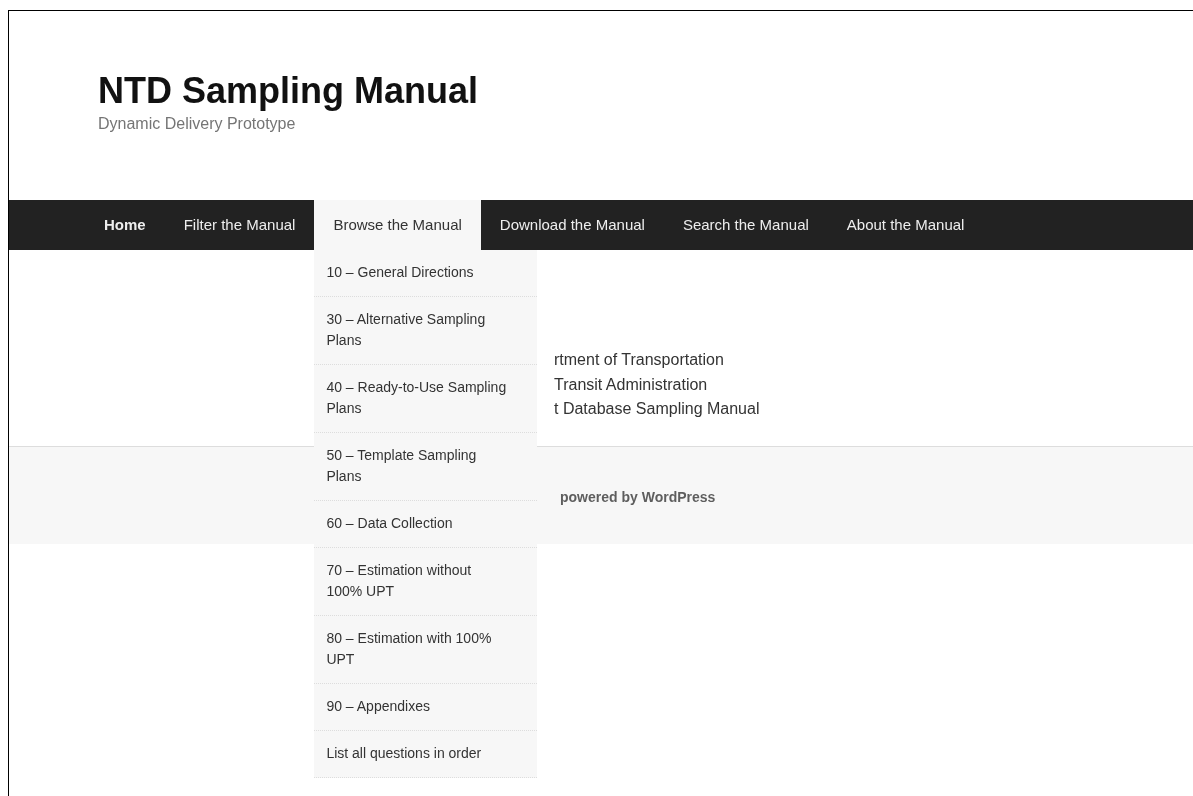 Image resolution: width=1193 pixels, height=796 pixels. Describe the element at coordinates (426, 582) in the screenshot. I see `dropdown-item: 70 – Estimation without 100% UPT` at that location.